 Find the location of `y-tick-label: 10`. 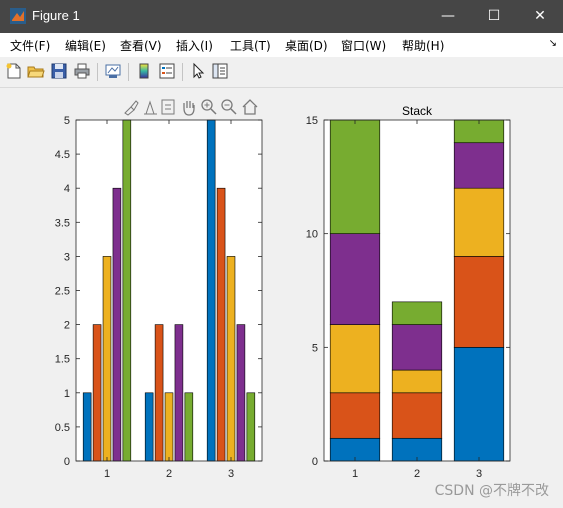

y-tick-label: 10 is located at coordinates (312, 235).